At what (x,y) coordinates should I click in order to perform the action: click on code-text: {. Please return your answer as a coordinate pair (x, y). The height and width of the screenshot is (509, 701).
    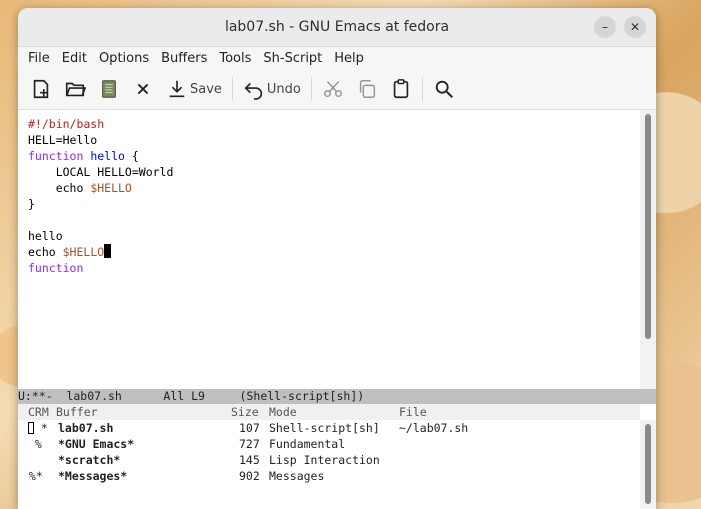
    Looking at the image, I should click on (131, 156).